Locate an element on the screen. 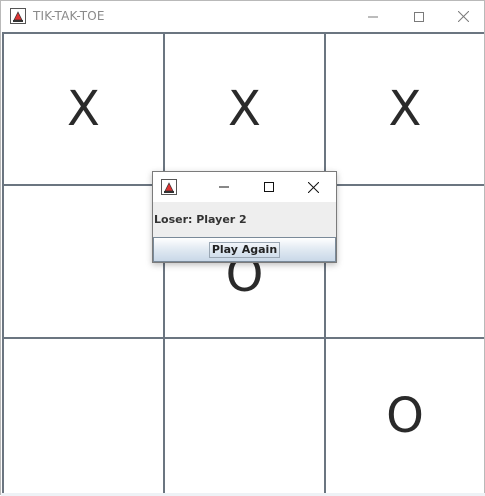  dialog-maximize-button is located at coordinates (268, 187).